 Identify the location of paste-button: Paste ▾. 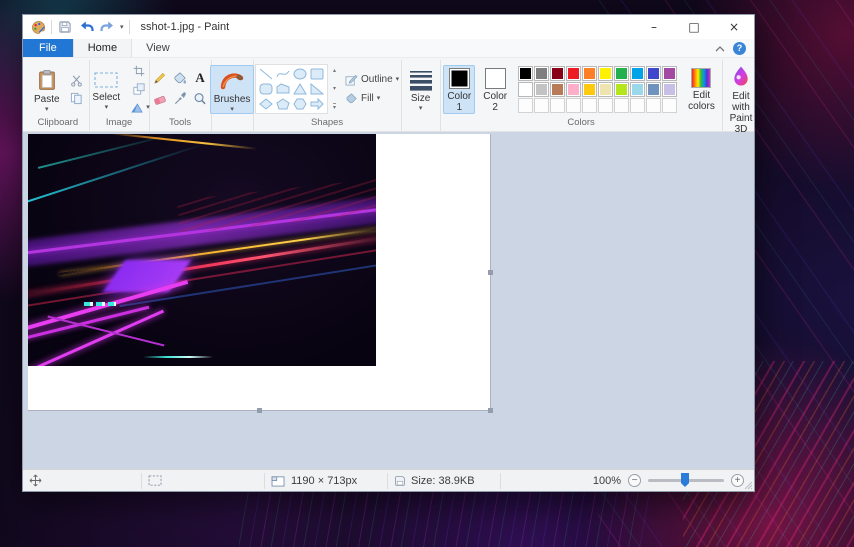
(47, 89).